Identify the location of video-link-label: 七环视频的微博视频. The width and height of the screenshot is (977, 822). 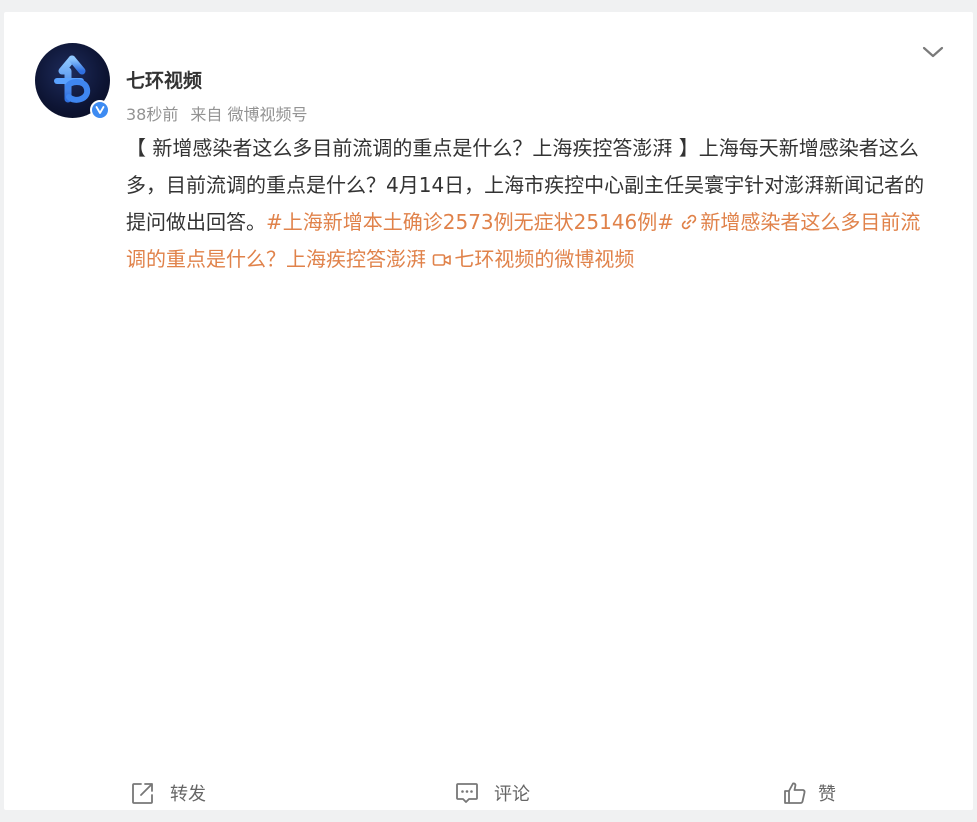
(544, 259).